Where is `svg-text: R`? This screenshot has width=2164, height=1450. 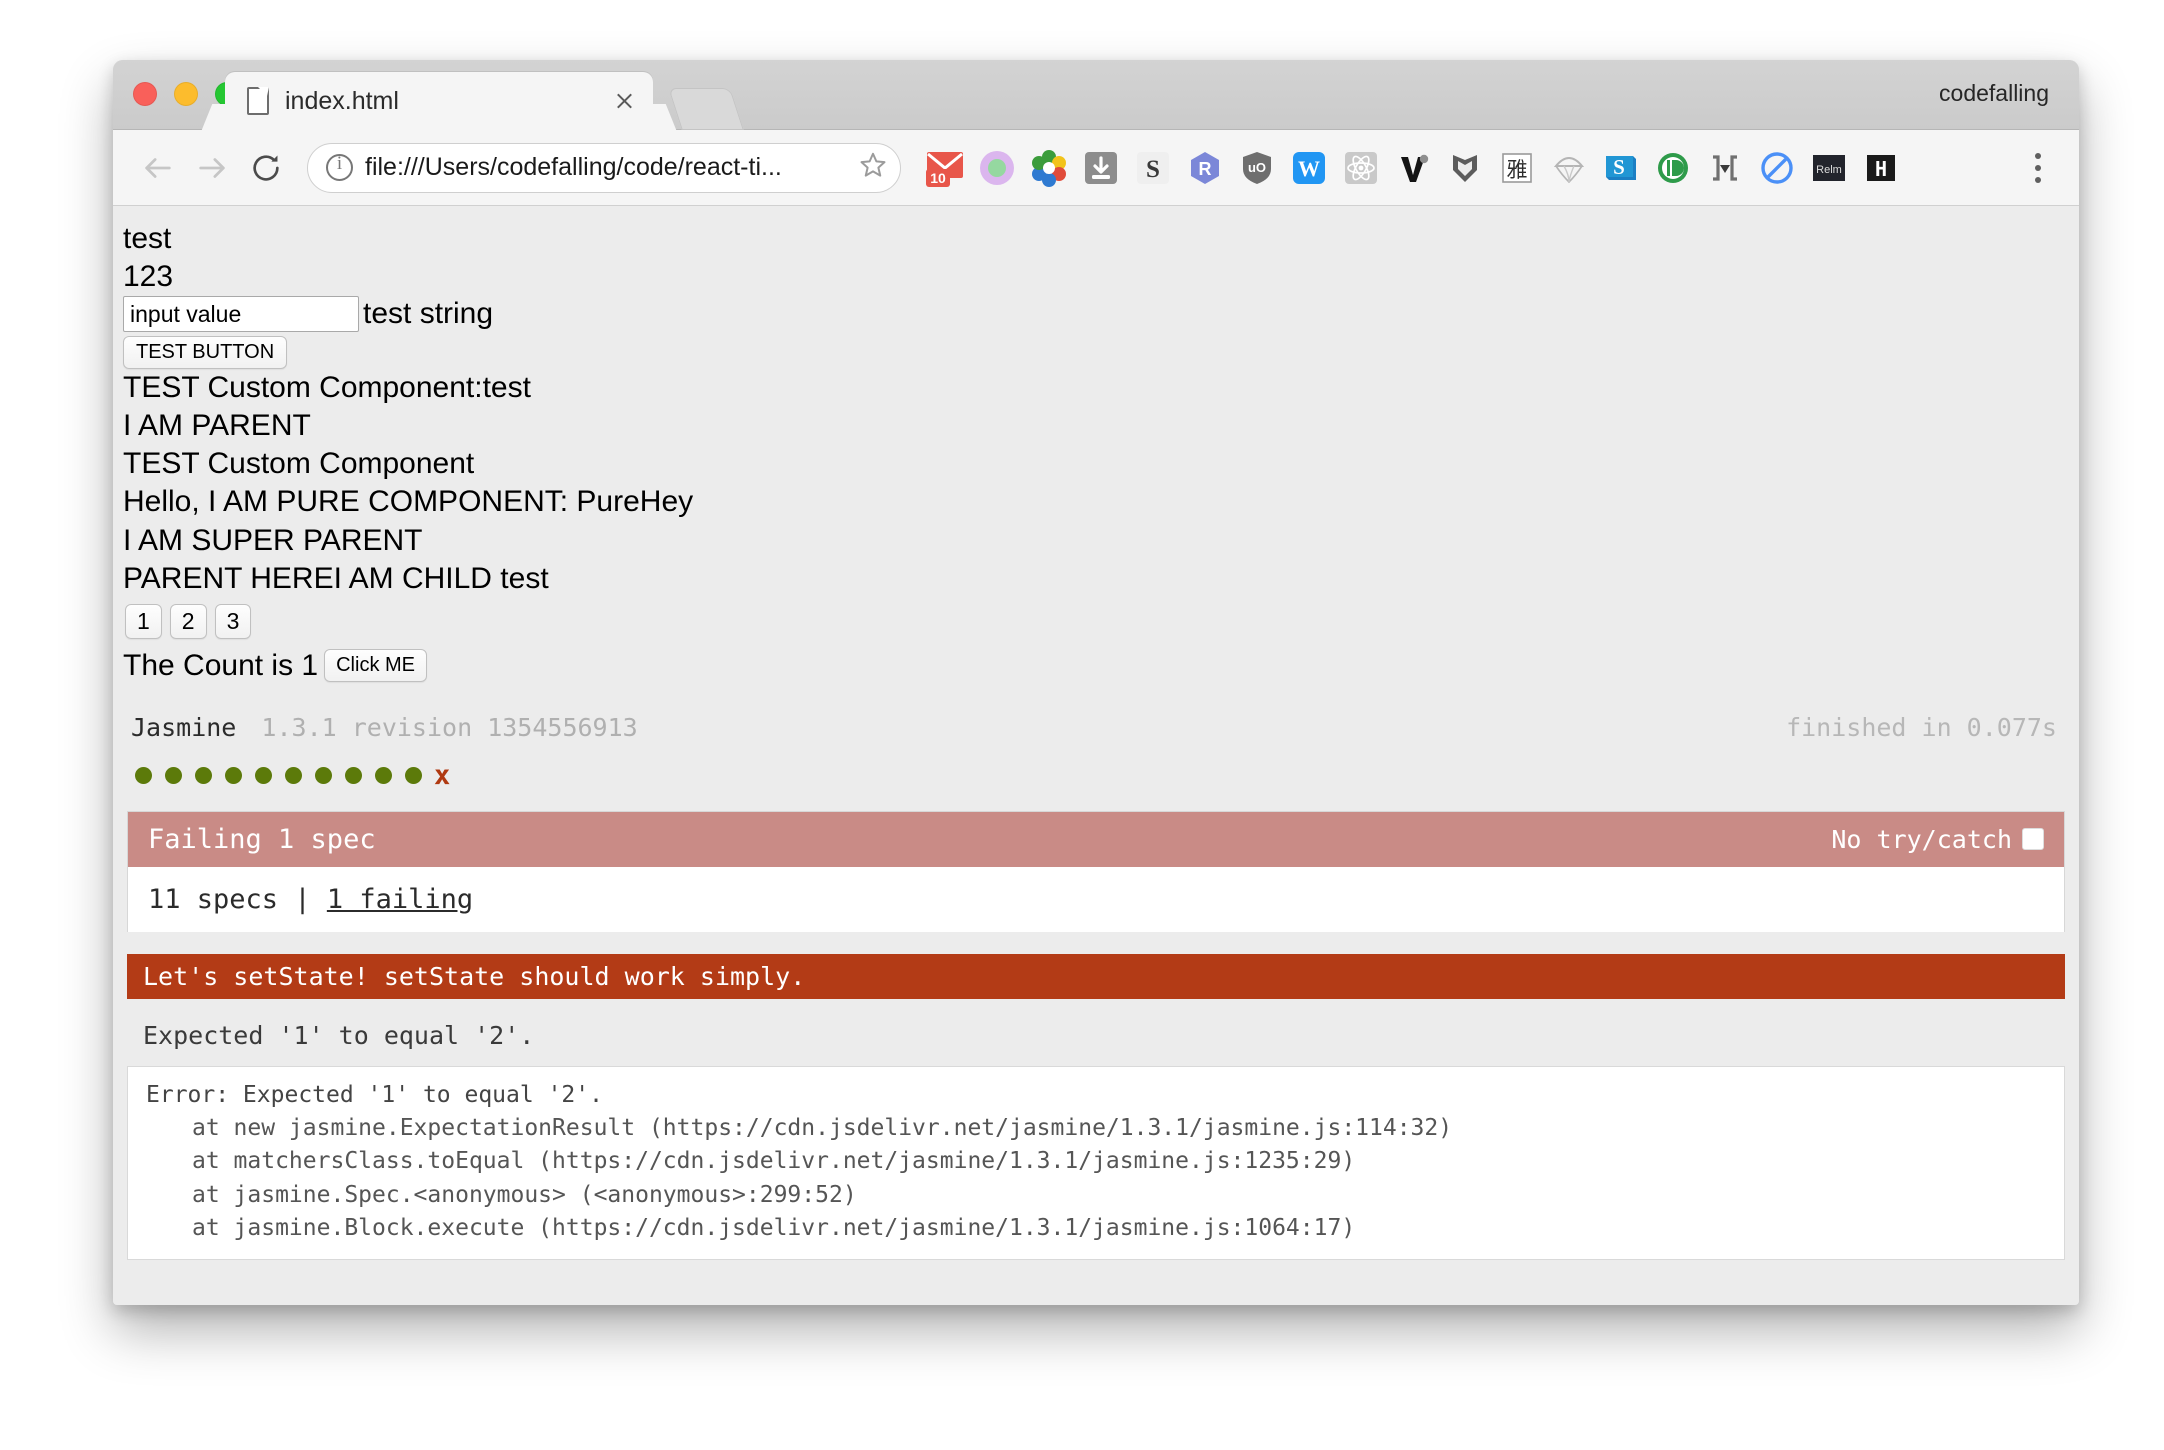 svg-text: R is located at coordinates (1205, 169).